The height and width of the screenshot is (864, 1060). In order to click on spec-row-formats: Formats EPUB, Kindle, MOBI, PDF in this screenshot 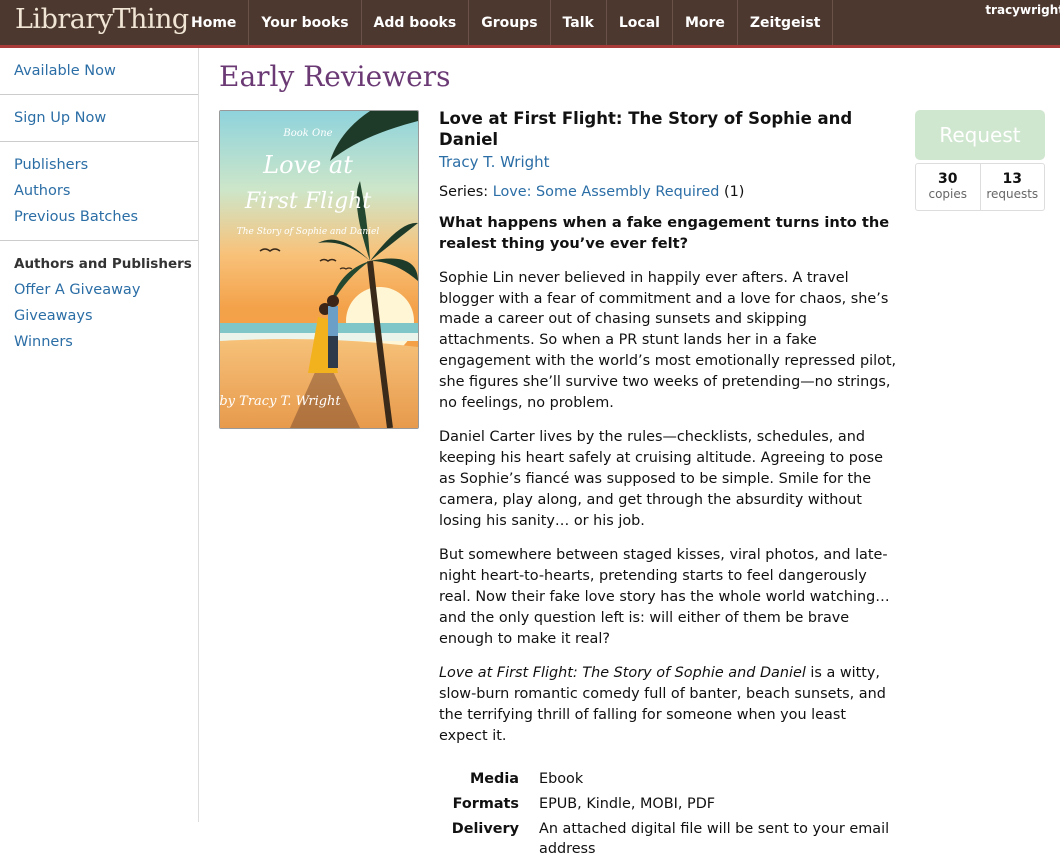, I will do `click(668, 804)`.